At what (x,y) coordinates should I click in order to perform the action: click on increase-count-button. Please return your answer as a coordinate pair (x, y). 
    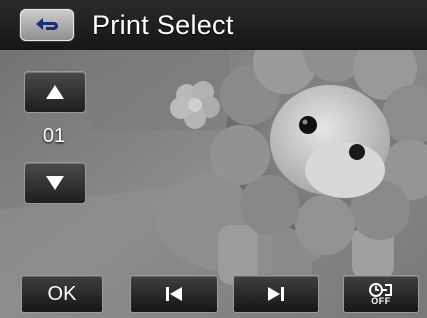
    Looking at the image, I should click on (55, 92).